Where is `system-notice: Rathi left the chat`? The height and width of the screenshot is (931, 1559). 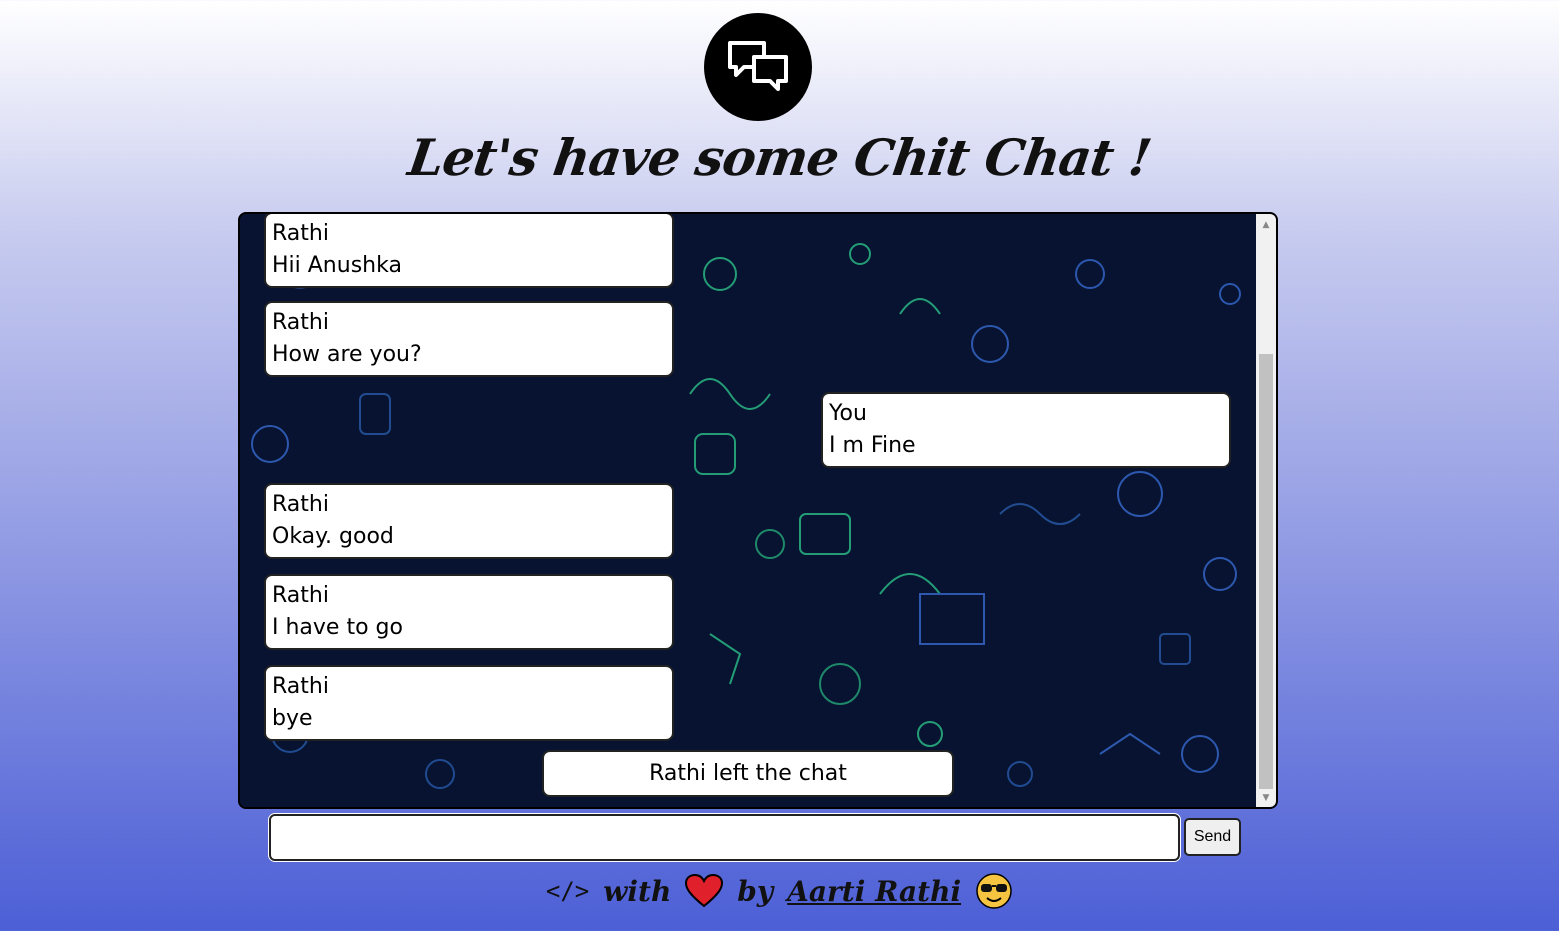 system-notice: Rathi left the chat is located at coordinates (748, 773).